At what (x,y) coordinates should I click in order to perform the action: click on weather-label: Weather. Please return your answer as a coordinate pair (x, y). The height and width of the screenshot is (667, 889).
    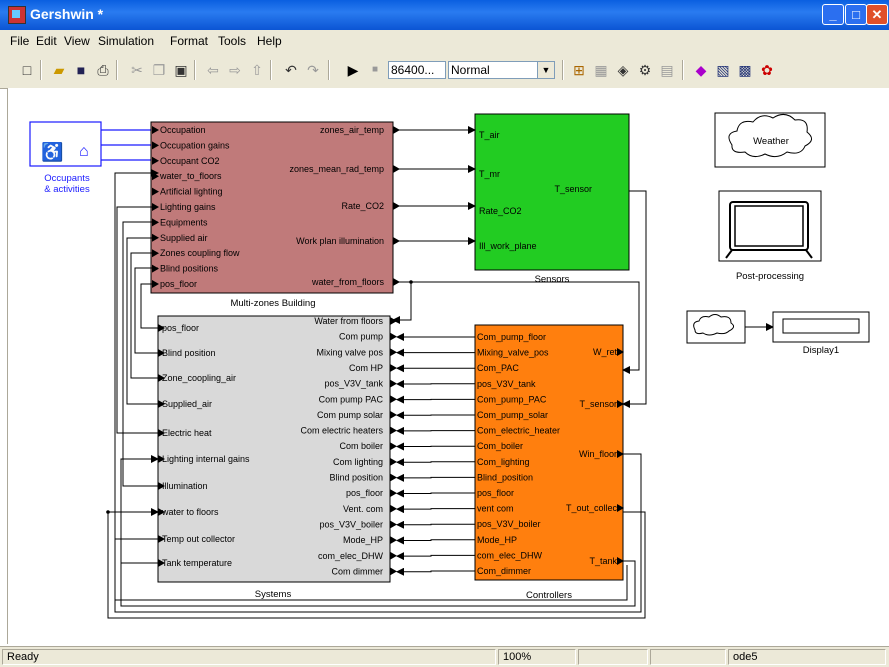
    Looking at the image, I should click on (771, 141).